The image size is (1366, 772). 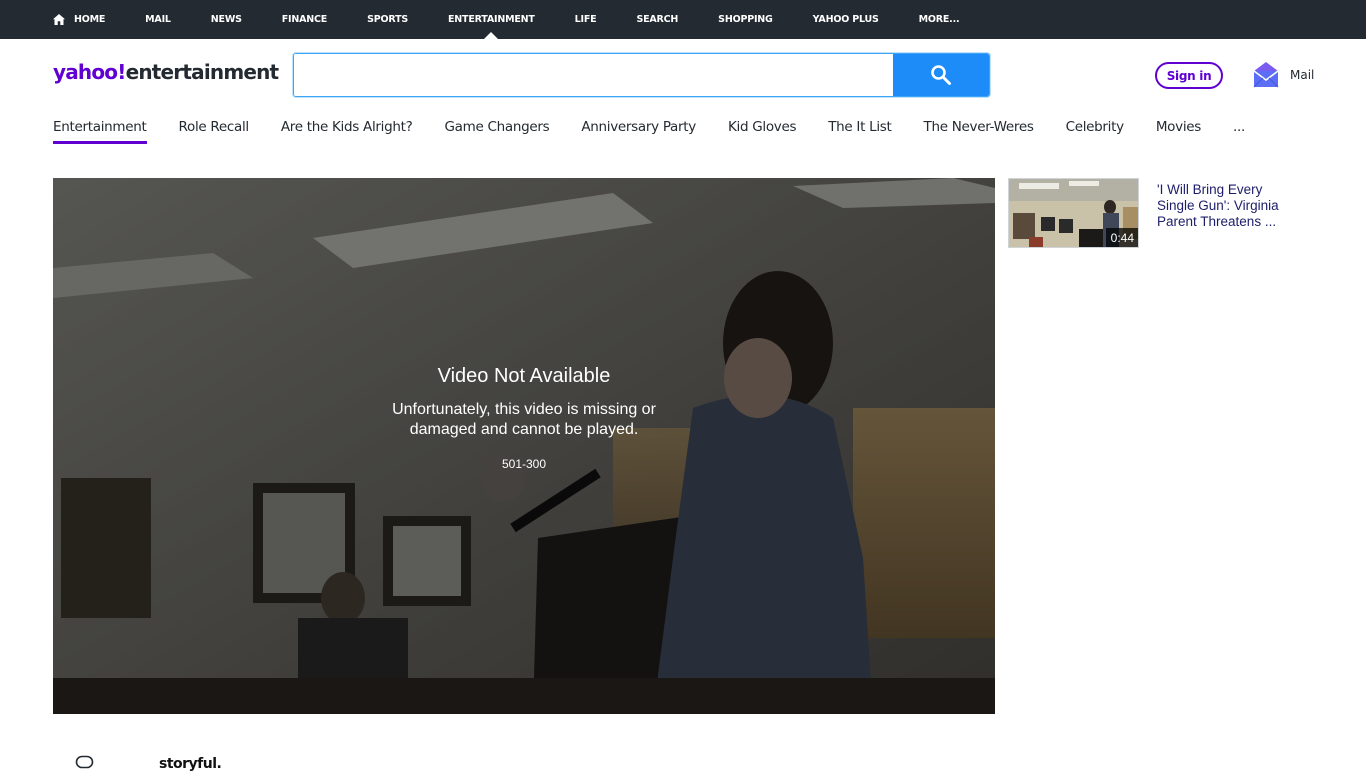 What do you see at coordinates (496, 130) in the screenshot?
I see `subnav-game-changers: Game Changers` at bounding box center [496, 130].